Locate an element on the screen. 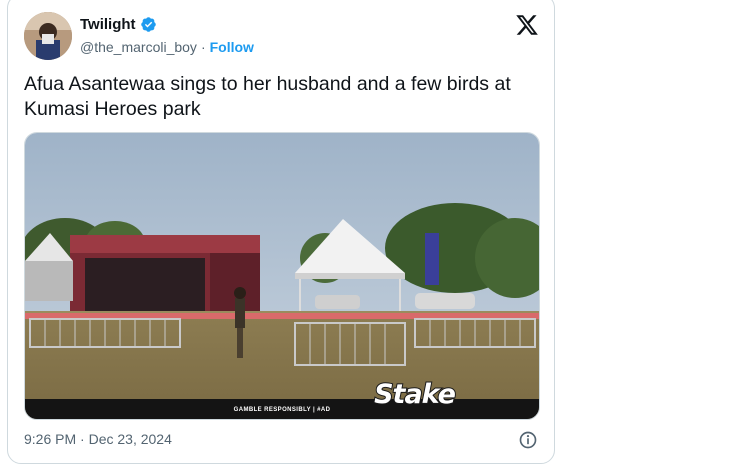 This screenshot has height=464, width=735. author-name-row: Twilight is located at coordinates (118, 24).